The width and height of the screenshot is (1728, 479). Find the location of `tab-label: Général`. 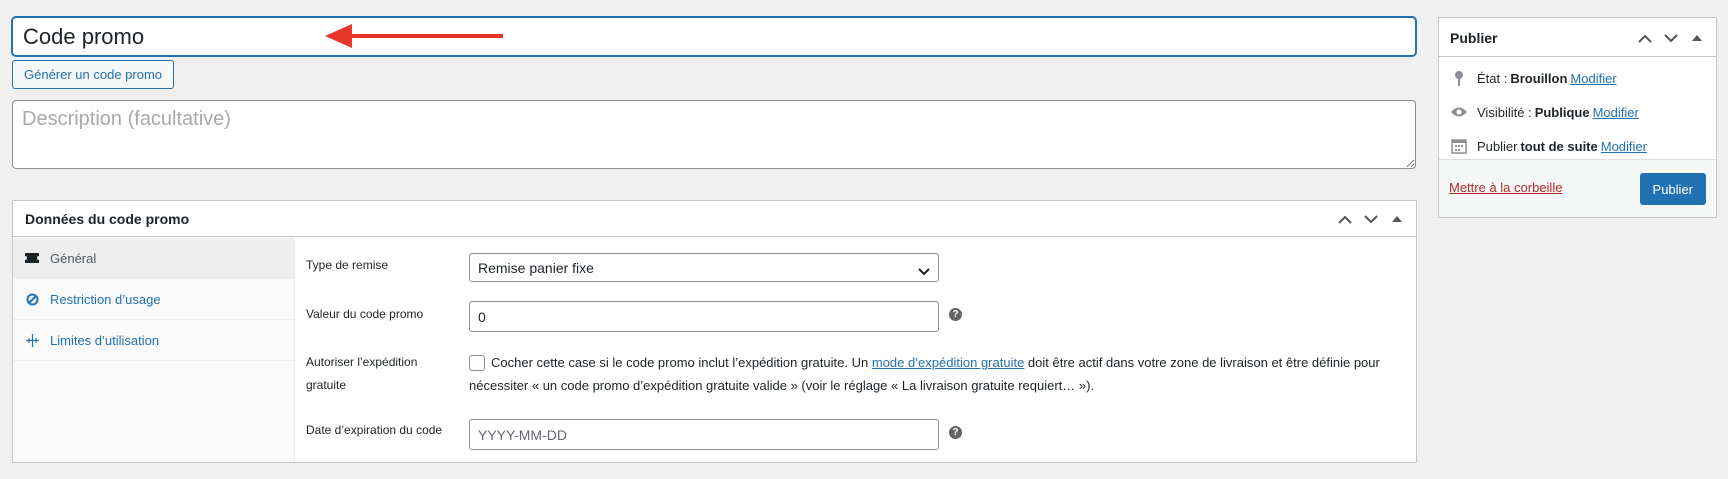

tab-label: Général is located at coordinates (73, 258).